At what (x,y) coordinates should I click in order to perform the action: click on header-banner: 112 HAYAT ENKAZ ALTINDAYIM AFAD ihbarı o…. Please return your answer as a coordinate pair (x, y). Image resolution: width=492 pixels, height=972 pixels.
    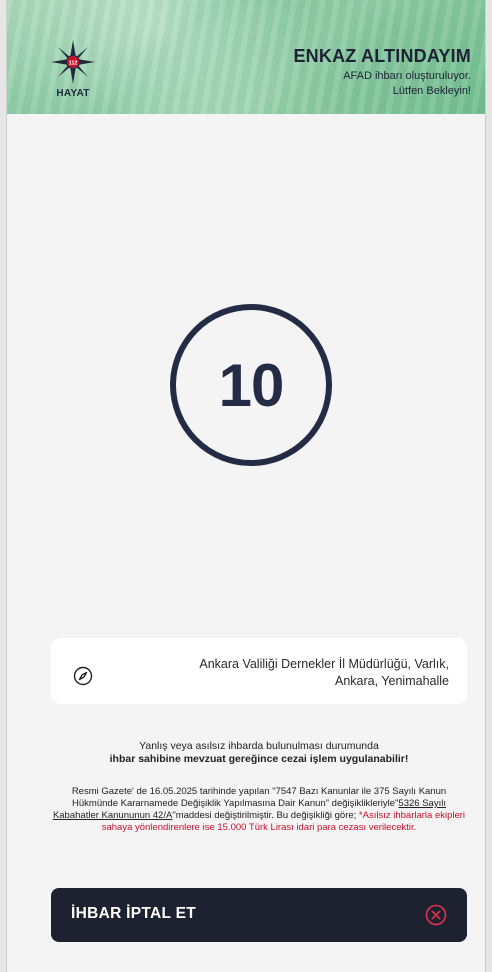
    Looking at the image, I should click on (246, 57).